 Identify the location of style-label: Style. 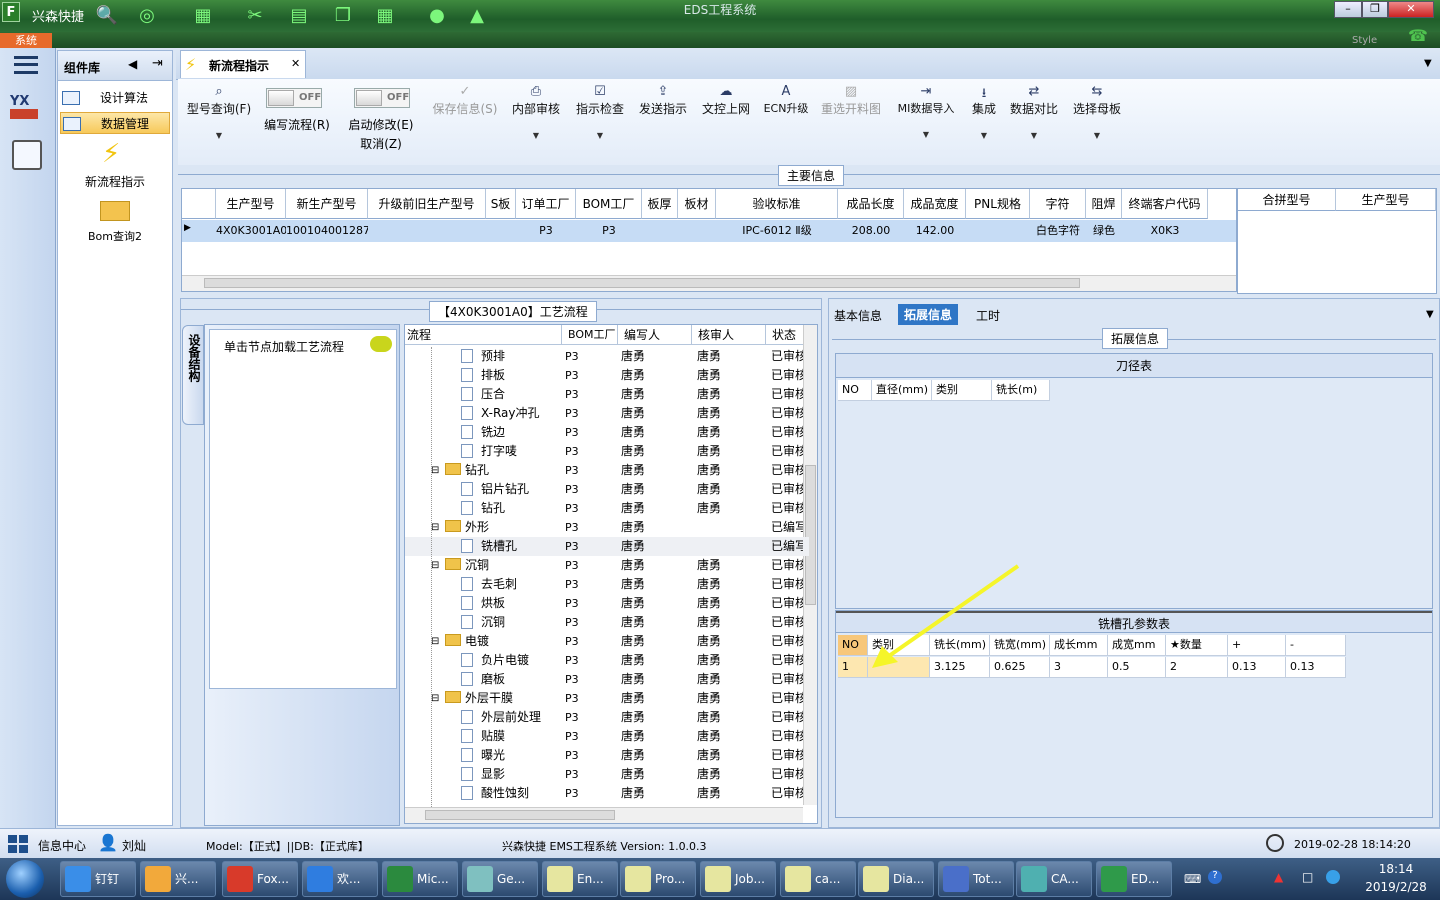
(1364, 40).